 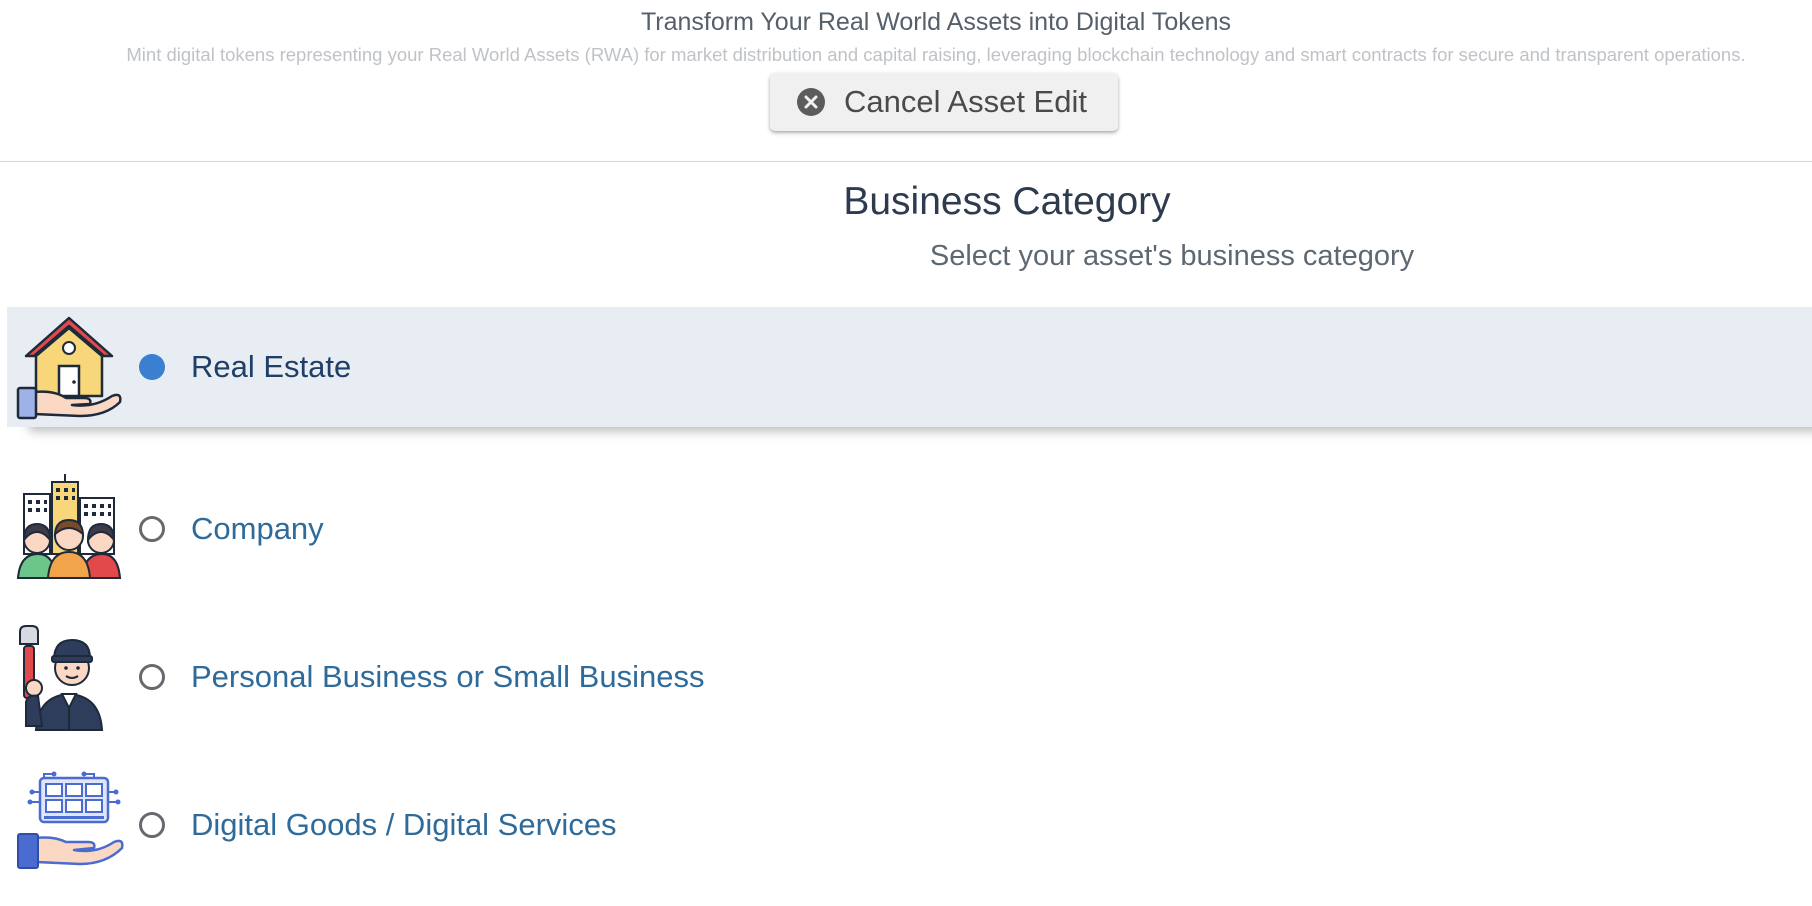 What do you see at coordinates (152, 367) in the screenshot?
I see `radio-selected-indicator` at bounding box center [152, 367].